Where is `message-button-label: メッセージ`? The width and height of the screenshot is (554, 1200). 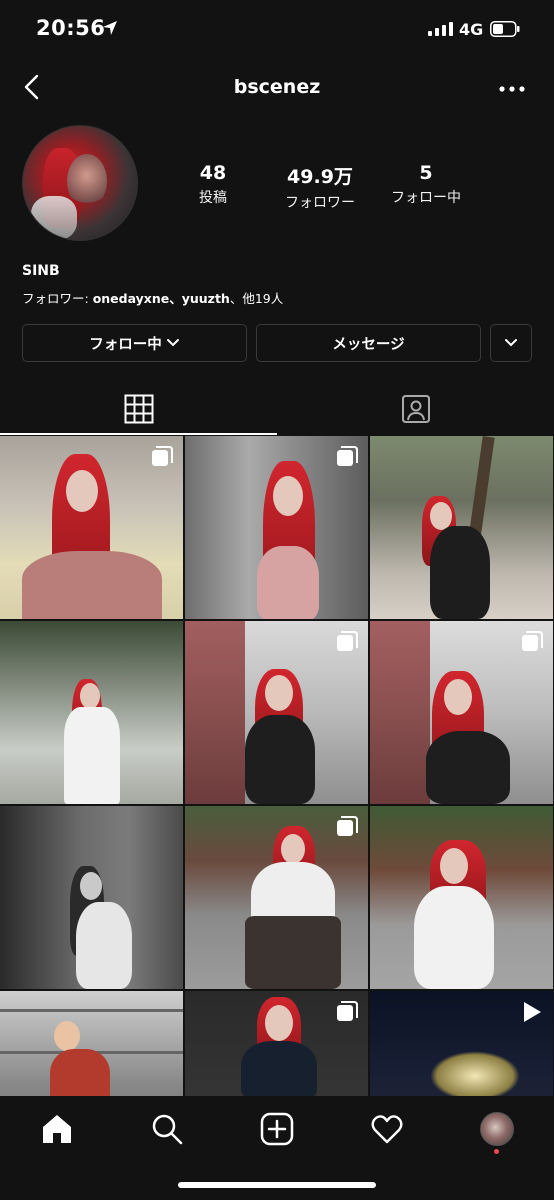 message-button-label: メッセージ is located at coordinates (368, 344).